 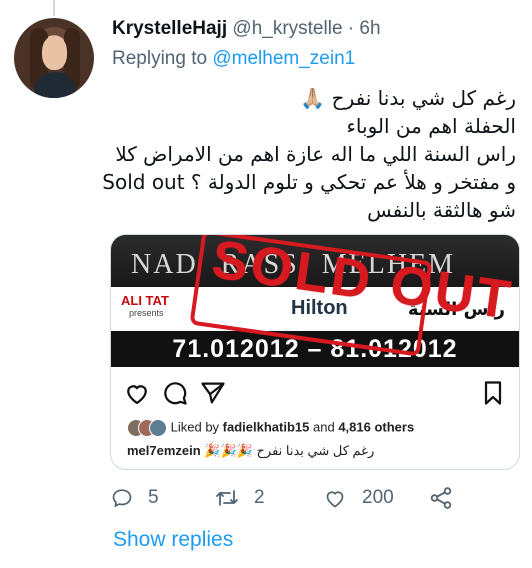 I want to click on like-count: 200, so click(x=378, y=497).